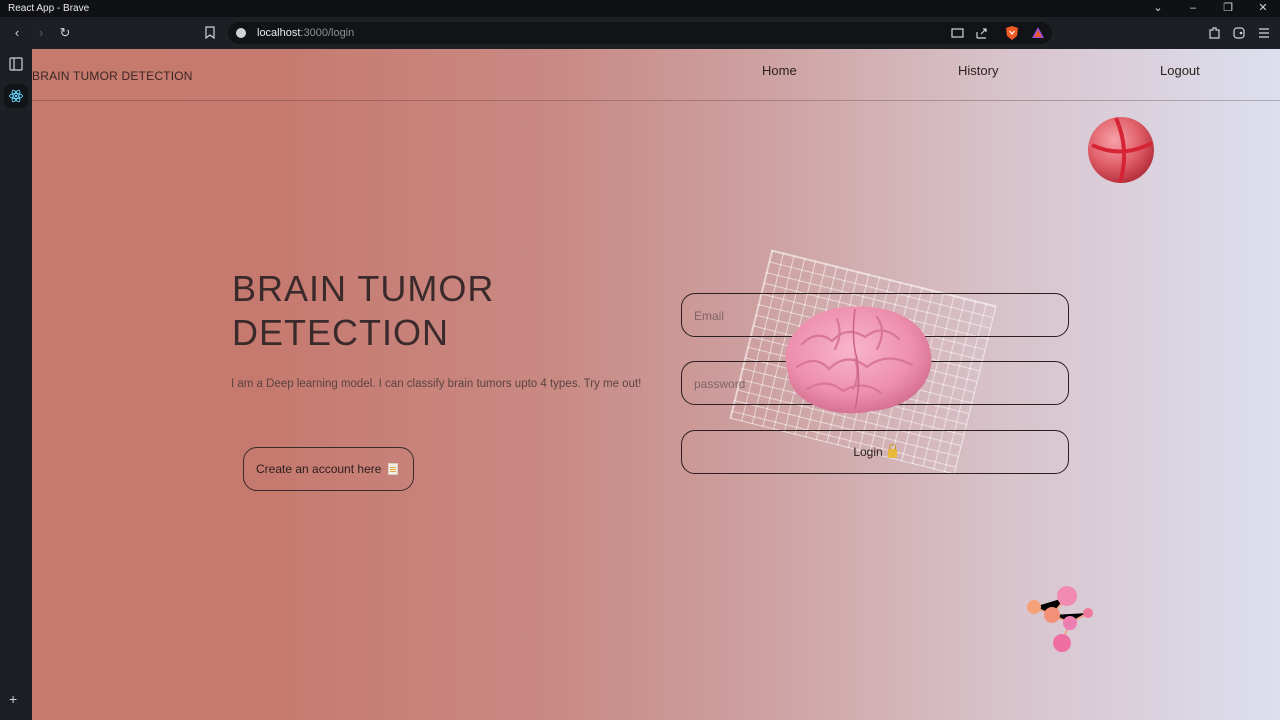 The height and width of the screenshot is (720, 1280). Describe the element at coordinates (1060, 619) in the screenshot. I see `molecule-image` at that location.